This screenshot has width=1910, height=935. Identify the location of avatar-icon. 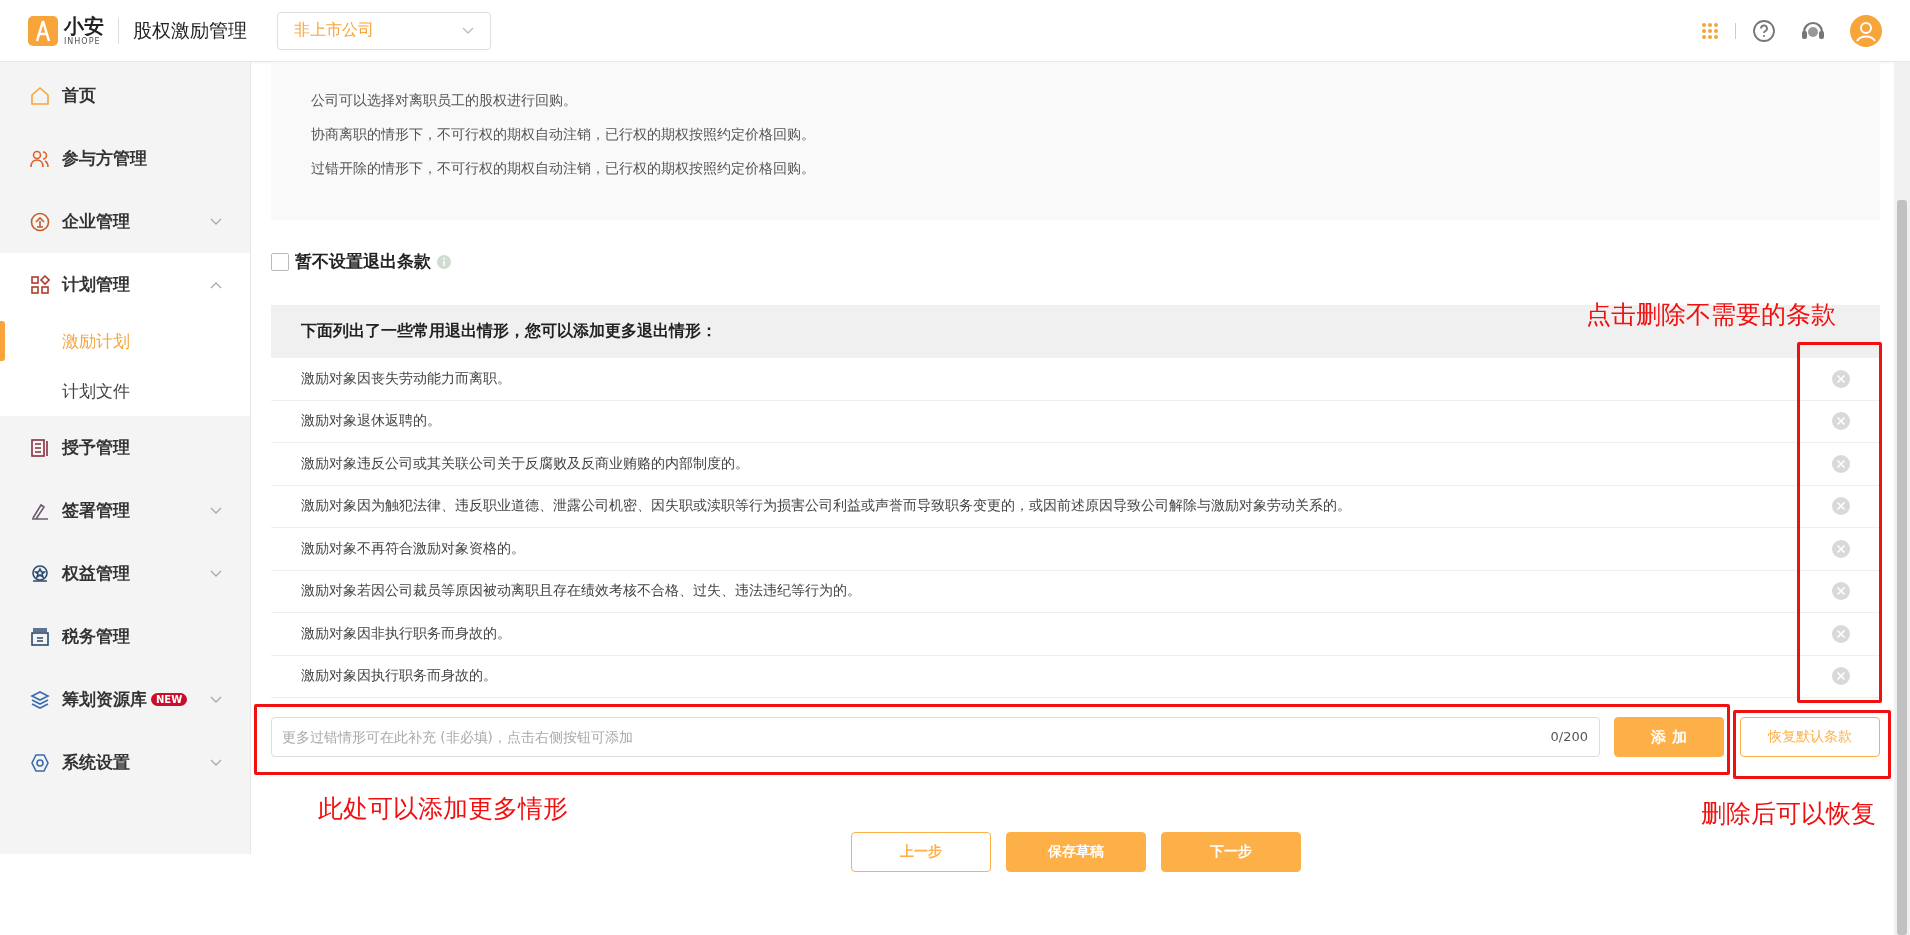
(1866, 30).